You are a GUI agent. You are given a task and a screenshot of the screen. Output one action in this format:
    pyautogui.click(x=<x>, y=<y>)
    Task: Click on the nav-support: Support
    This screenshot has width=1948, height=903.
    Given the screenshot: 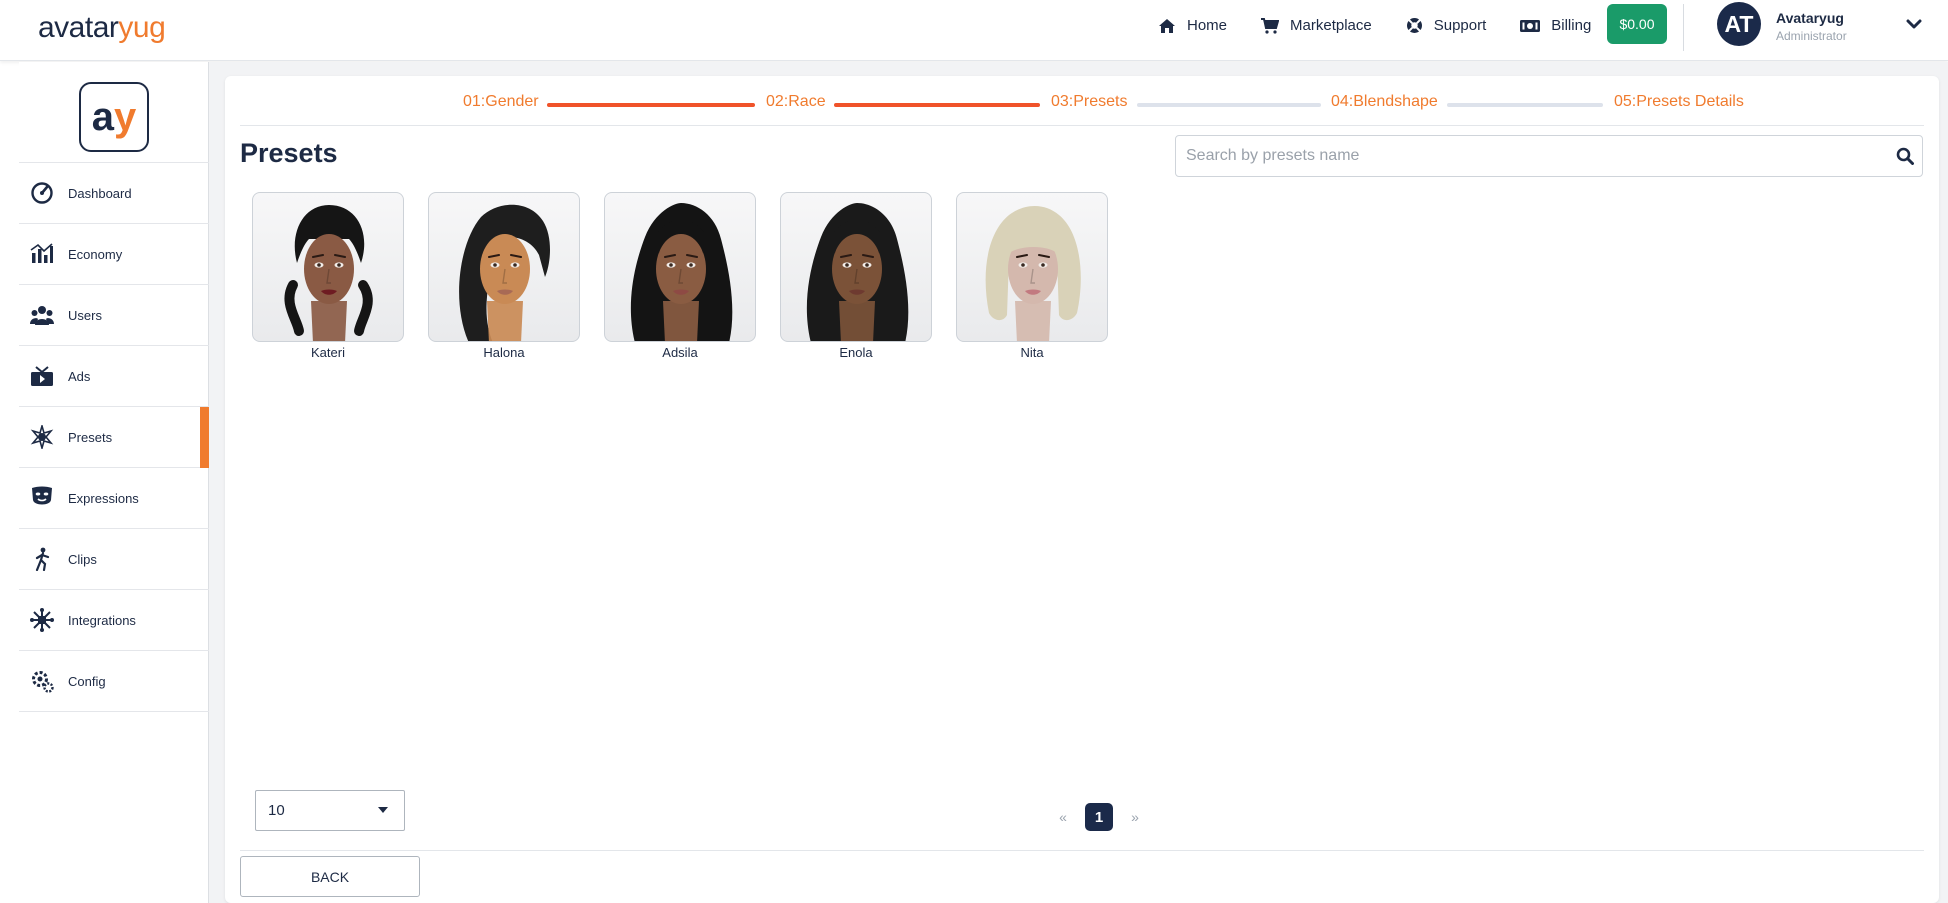 What is the action you would take?
    pyautogui.click(x=1446, y=25)
    